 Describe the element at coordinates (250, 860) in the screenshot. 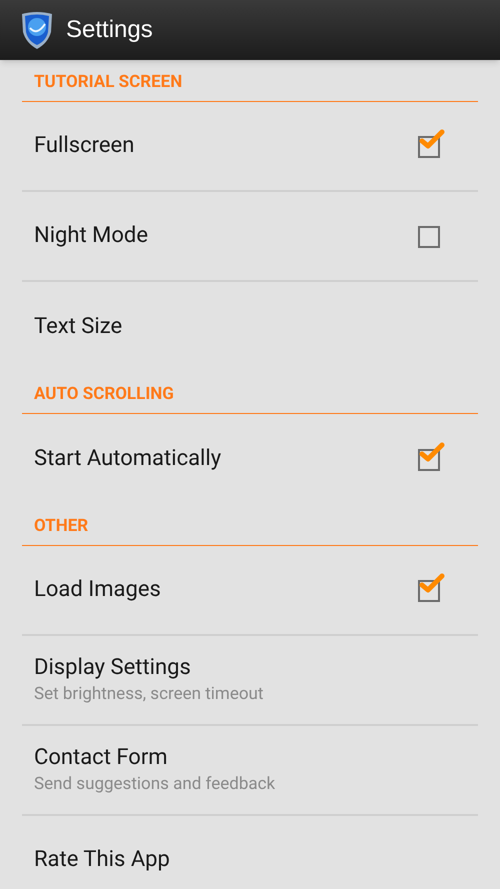

I see `setting-title: Rate This App` at that location.